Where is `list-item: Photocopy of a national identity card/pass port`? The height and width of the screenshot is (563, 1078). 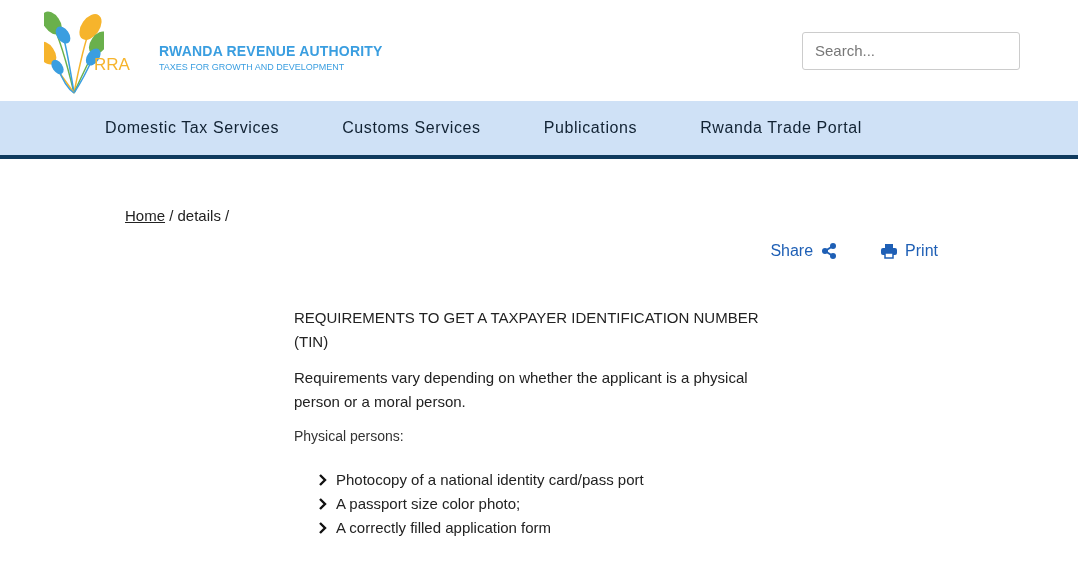 list-item: Photocopy of a national identity card/pass port is located at coordinates (490, 480).